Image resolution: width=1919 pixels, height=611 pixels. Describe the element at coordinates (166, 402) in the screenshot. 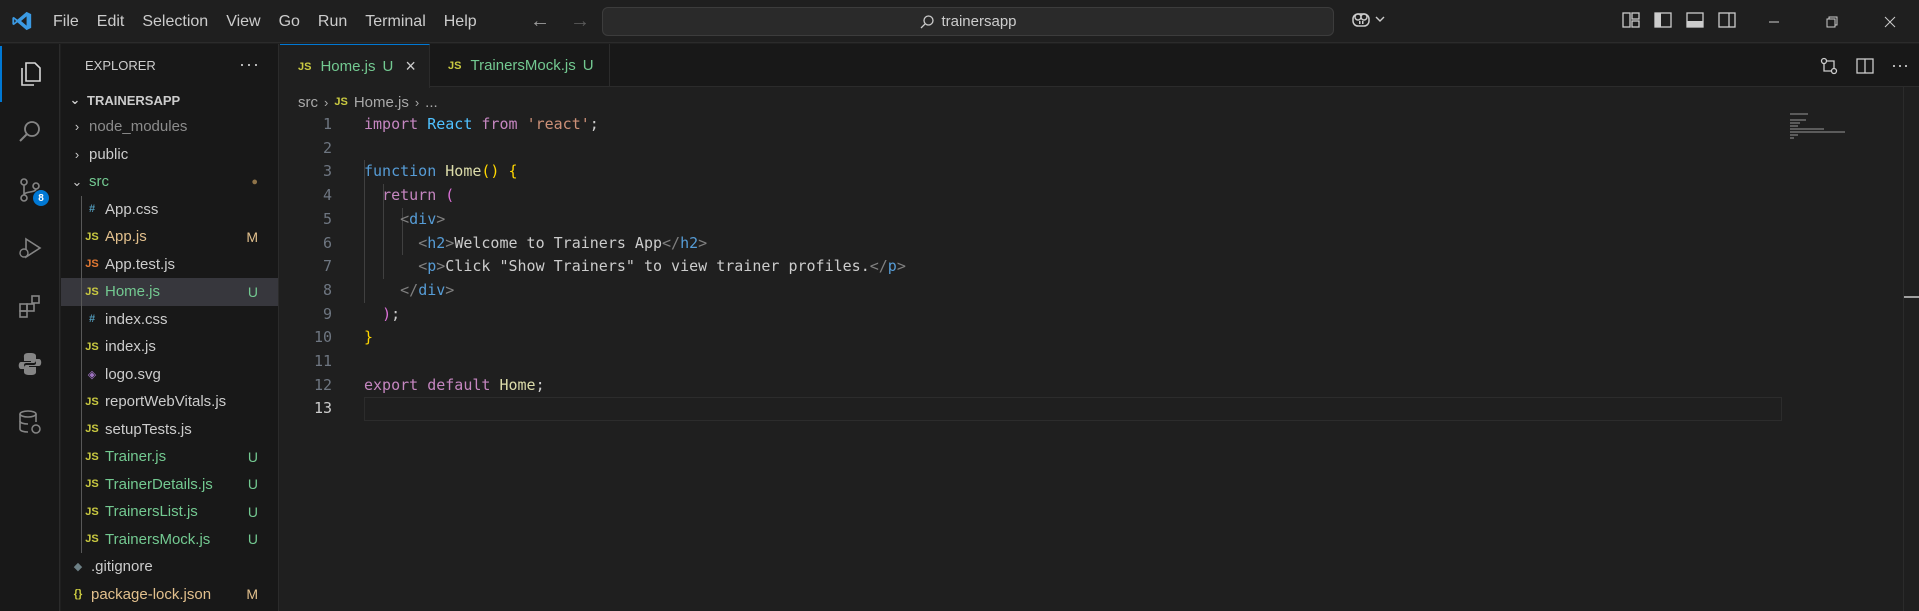

I see `tree-item-label: reportWebVitals.js` at that location.